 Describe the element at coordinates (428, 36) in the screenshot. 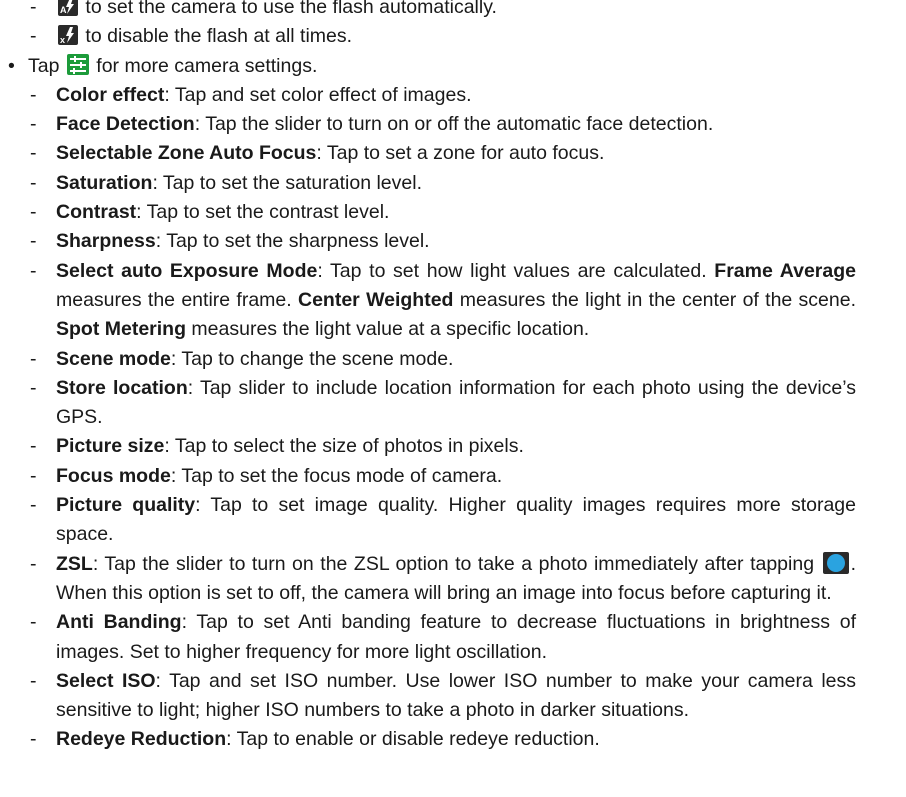

I see `list-item-flash-off: - x to disable the flash at all times.` at that location.